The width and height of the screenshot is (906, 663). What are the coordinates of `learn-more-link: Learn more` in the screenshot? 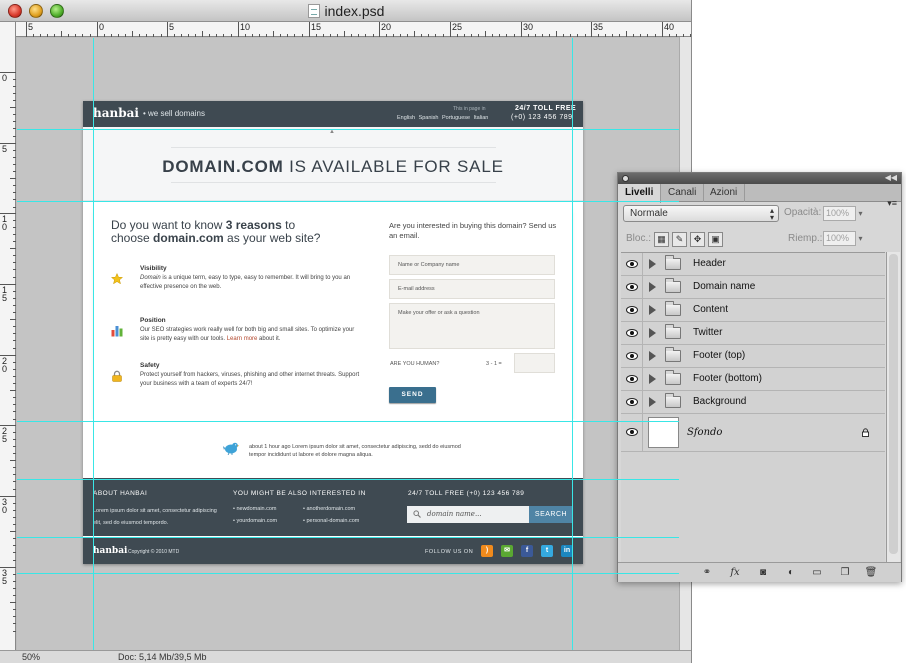 It's located at (242, 339).